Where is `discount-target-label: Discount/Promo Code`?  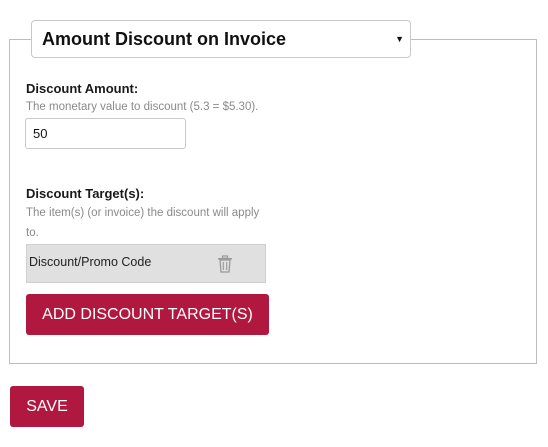
discount-target-label: Discount/Promo Code is located at coordinates (90, 262).